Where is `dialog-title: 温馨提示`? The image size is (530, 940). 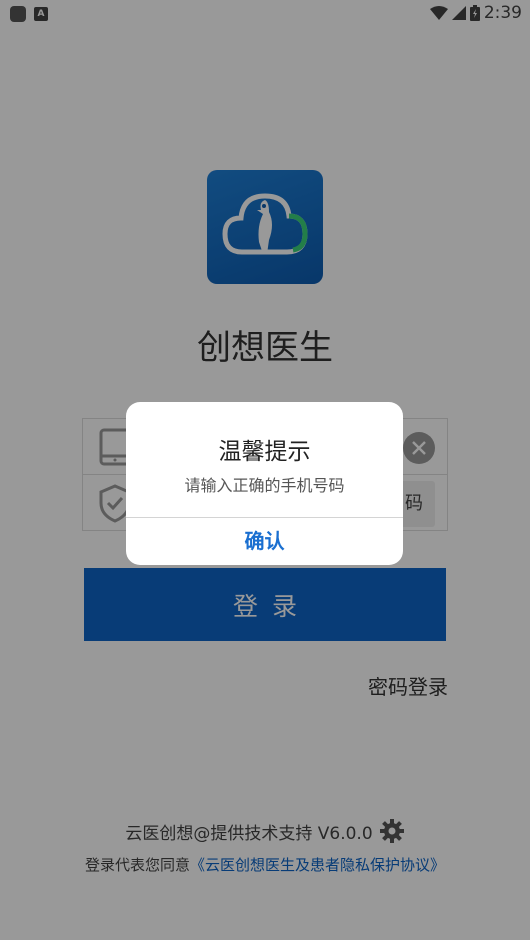 dialog-title: 温馨提示 is located at coordinates (264, 452).